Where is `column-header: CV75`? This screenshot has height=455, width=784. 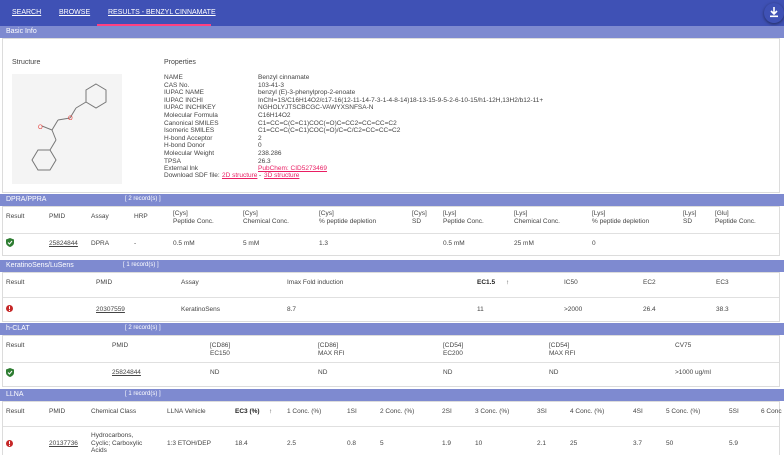
column-header: CV75 is located at coordinates (683, 345).